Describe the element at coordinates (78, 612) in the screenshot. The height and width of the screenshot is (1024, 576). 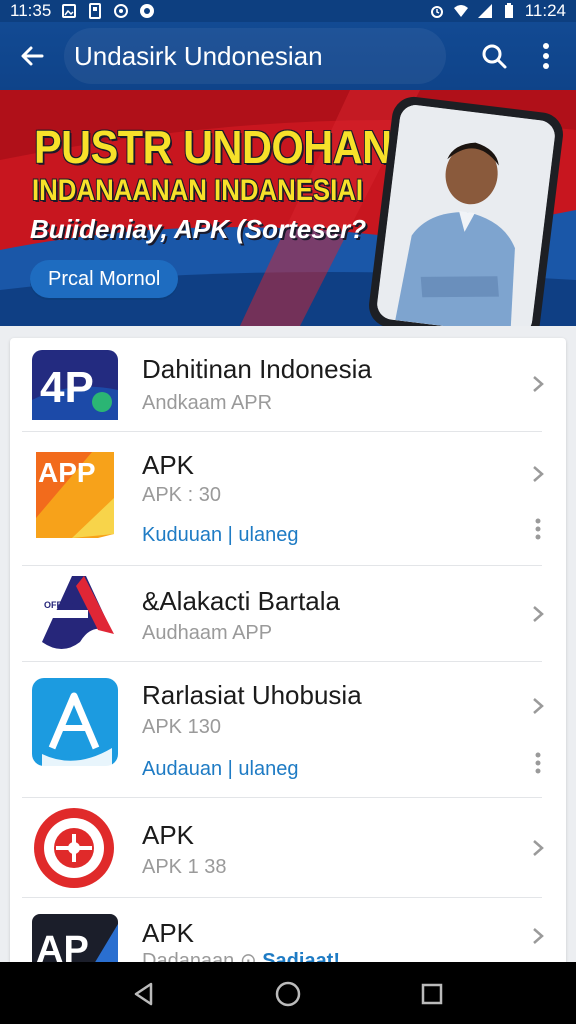
I see `app-logo-map-icon: OFFITAT` at that location.